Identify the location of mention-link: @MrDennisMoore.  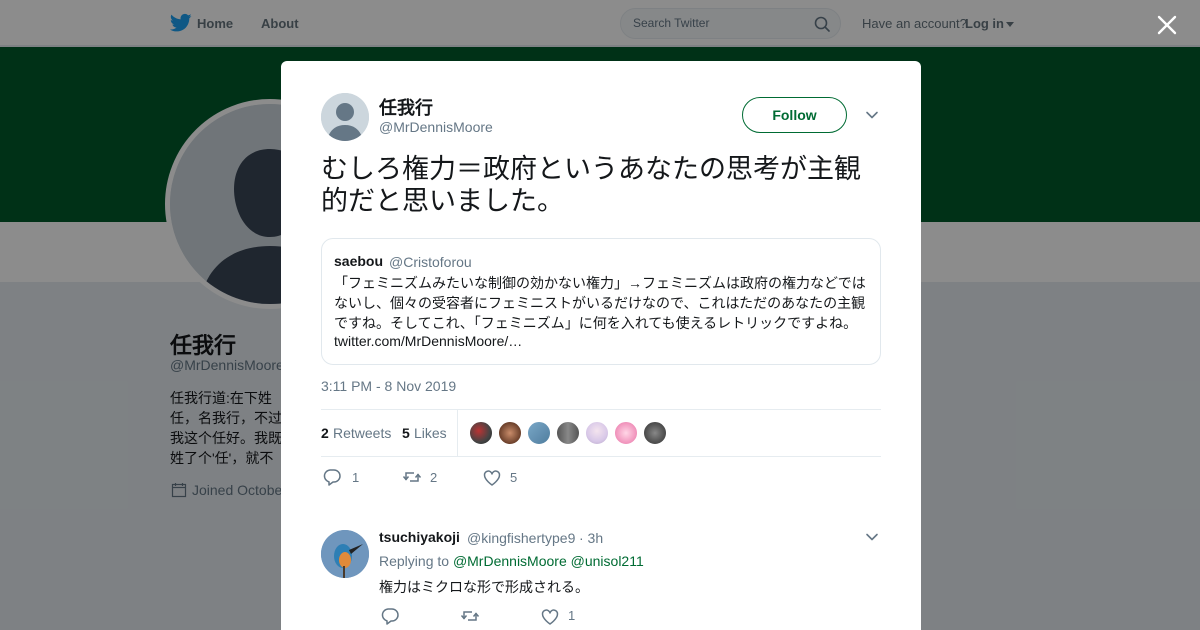
(510, 561).